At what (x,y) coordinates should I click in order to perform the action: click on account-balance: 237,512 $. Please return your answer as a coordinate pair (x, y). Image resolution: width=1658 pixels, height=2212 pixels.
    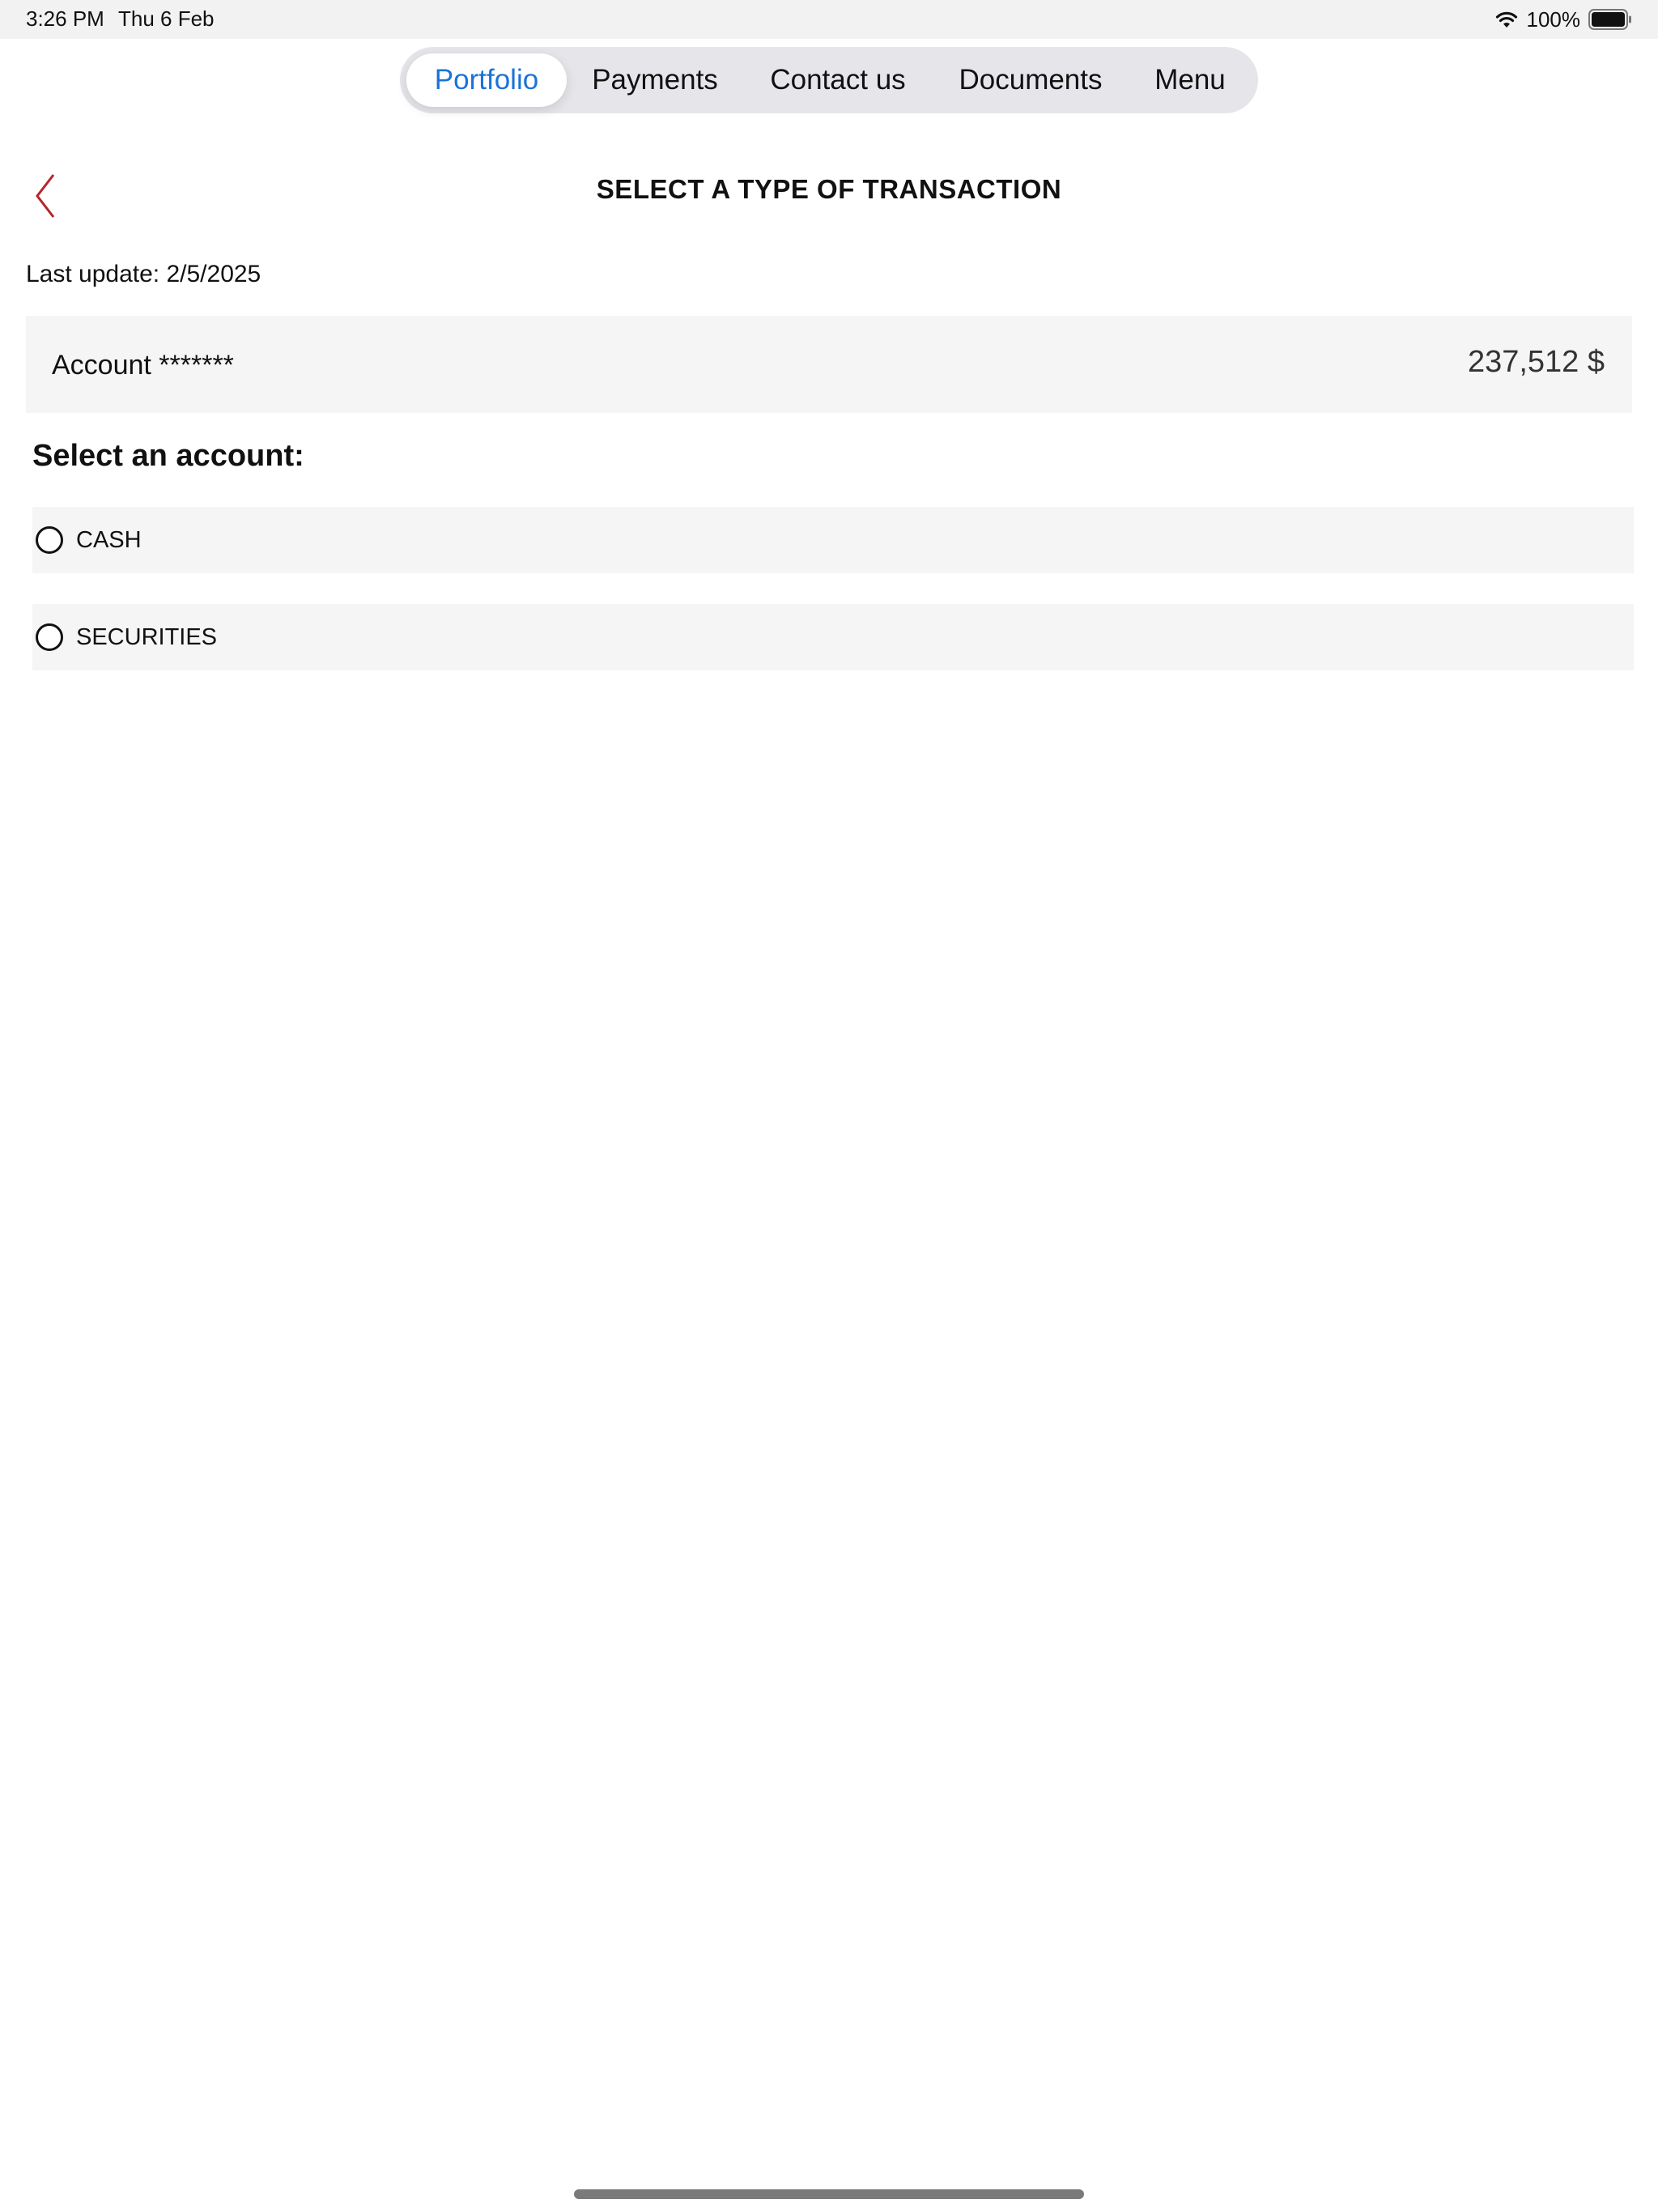
    Looking at the image, I should click on (1536, 362).